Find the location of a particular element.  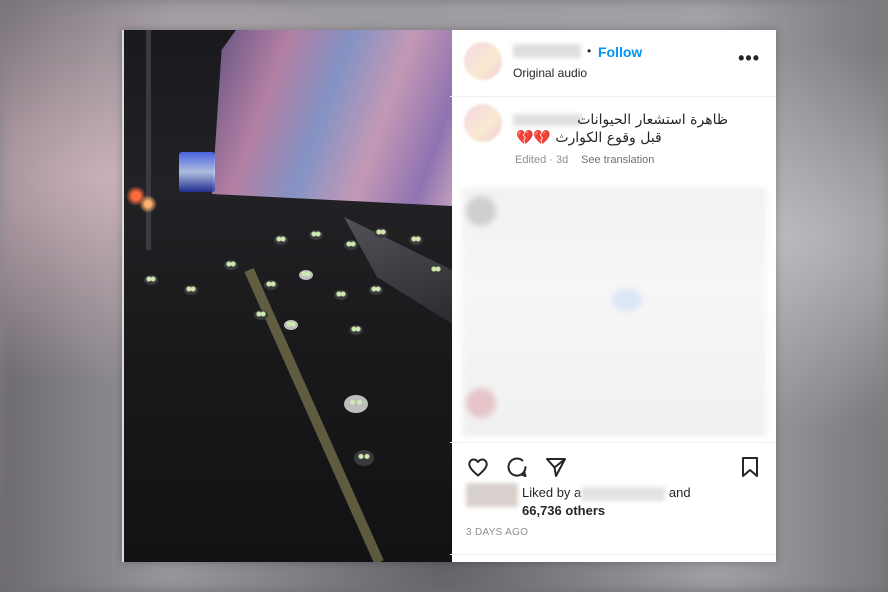

likes-avatar-blurred is located at coordinates (492, 495).